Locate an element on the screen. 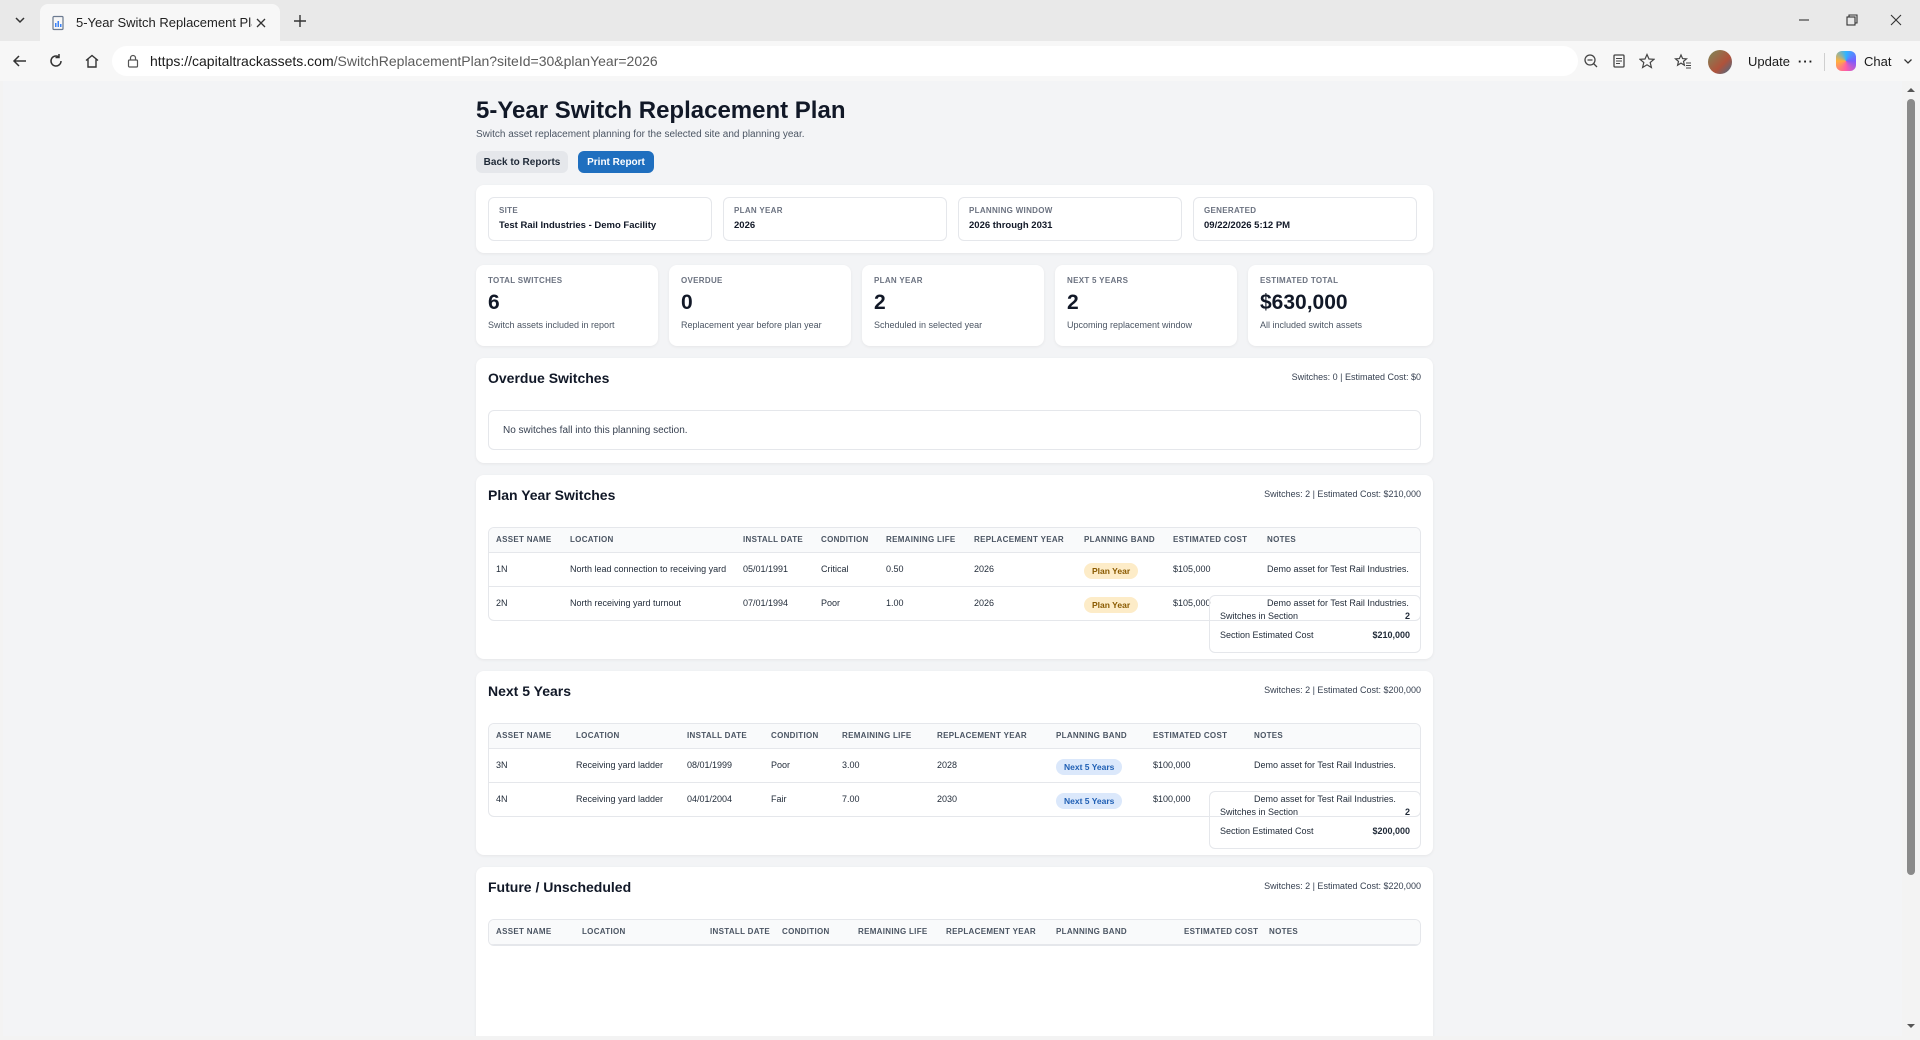 The image size is (1920, 1040). print-report-button: Print Report is located at coordinates (616, 162).